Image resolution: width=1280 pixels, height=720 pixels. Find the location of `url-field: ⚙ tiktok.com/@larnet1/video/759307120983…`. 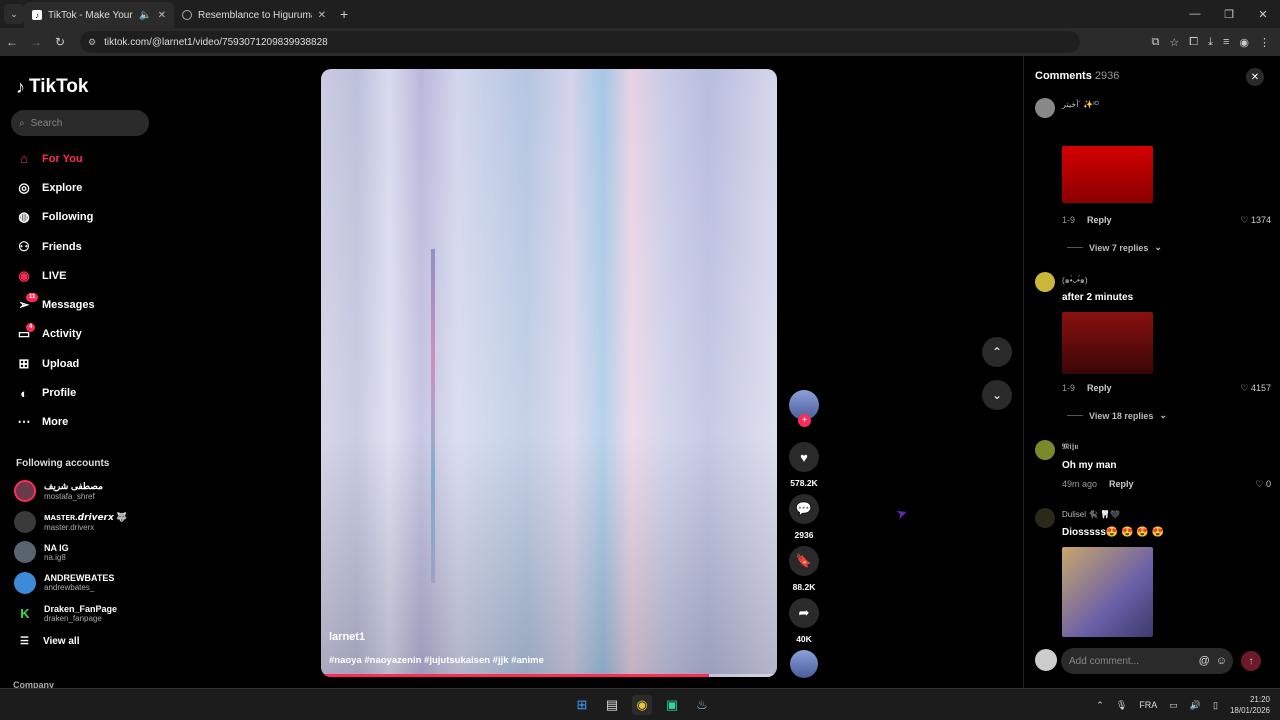

url-field: ⚙ tiktok.com/@larnet1/video/759307120983… is located at coordinates (580, 42).